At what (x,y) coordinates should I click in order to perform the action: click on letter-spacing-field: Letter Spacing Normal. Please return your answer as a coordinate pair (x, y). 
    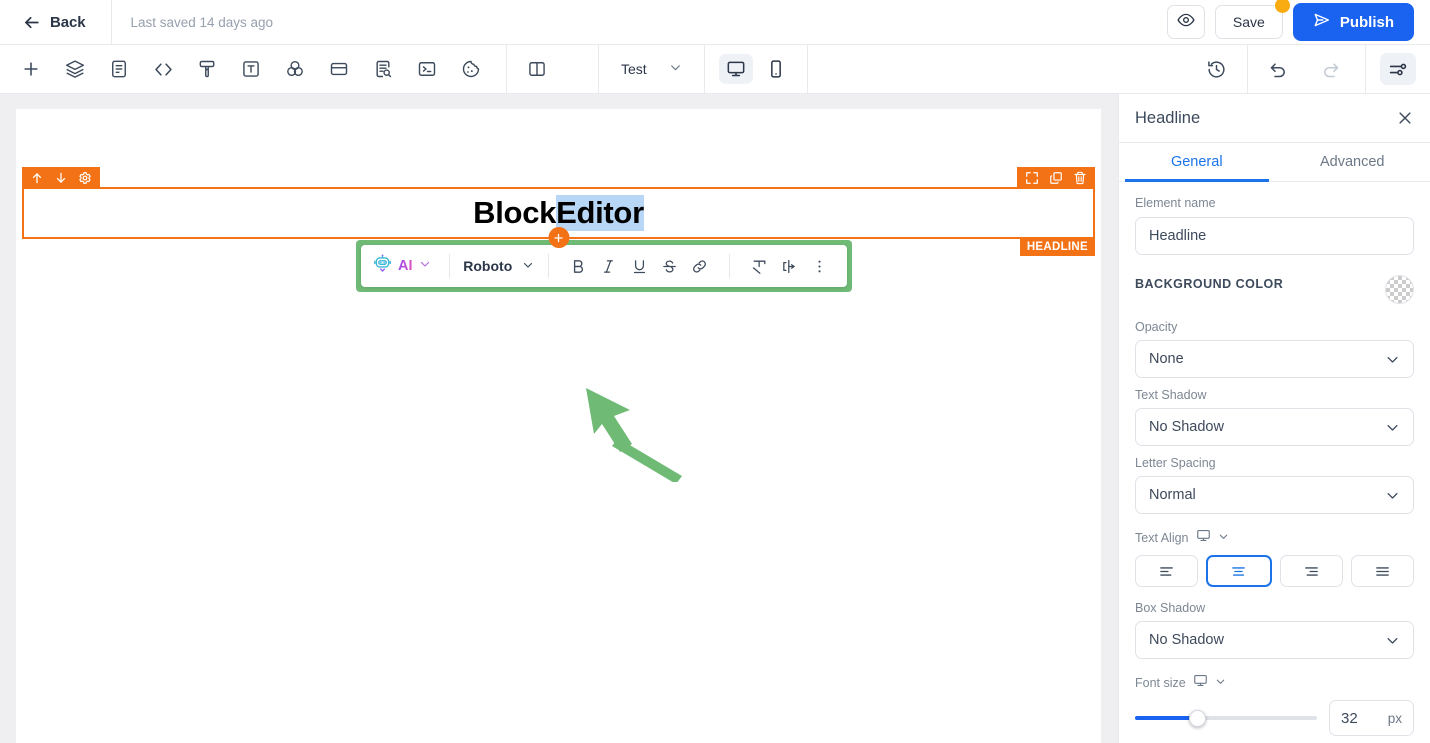
    Looking at the image, I should click on (1274, 485).